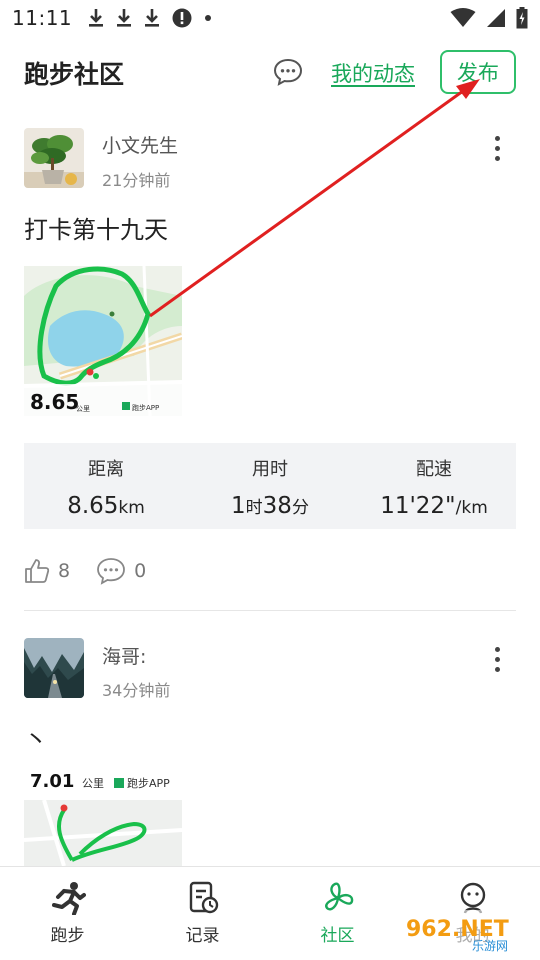 This screenshot has height=960, width=540. I want to click on stat-distance: 距离 8.65km, so click(106, 486).